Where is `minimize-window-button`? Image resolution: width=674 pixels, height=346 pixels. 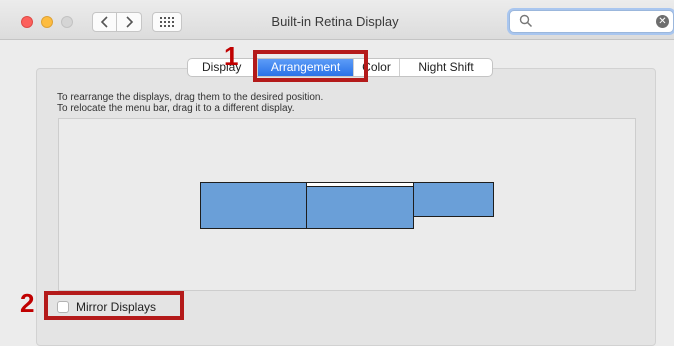
minimize-window-button is located at coordinates (47, 22).